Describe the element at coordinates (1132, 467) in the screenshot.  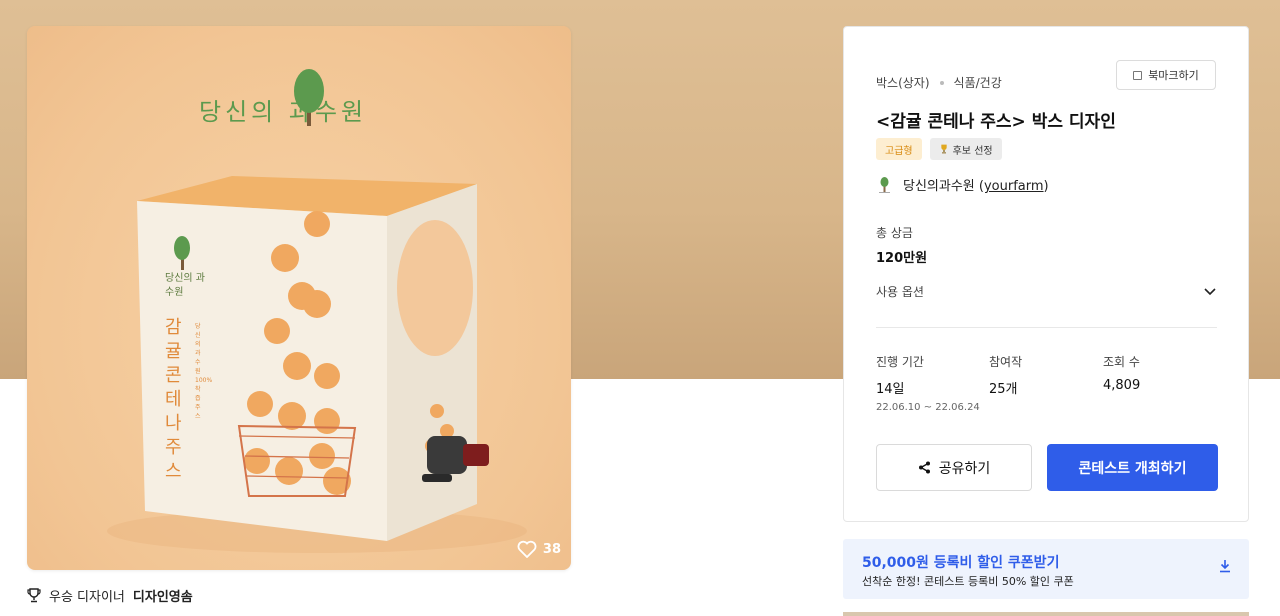
I see `host-contest-button: 콘테스트 개최하기` at that location.